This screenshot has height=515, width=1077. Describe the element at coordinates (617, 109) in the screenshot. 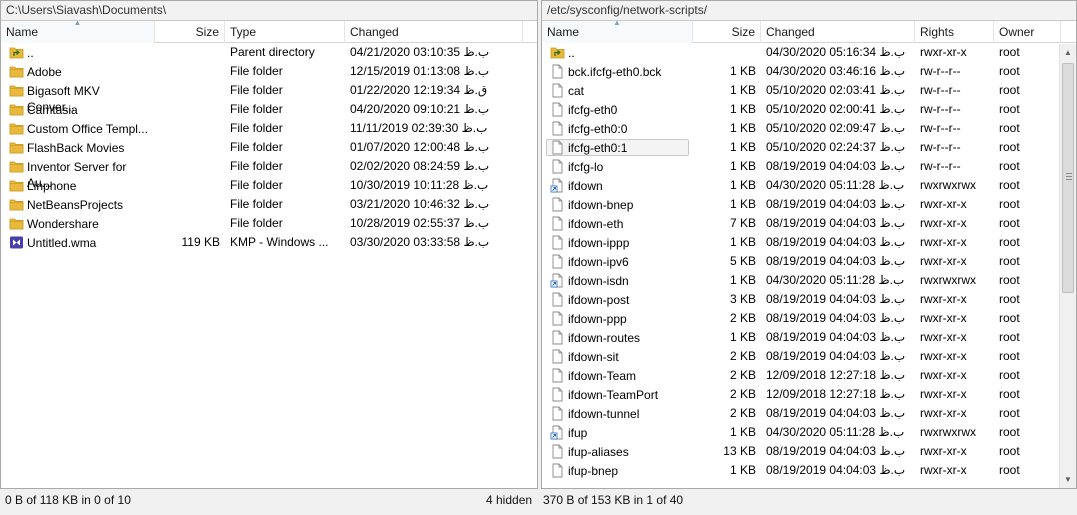

I see `file-name-cell: ifcfg-eth0` at that location.